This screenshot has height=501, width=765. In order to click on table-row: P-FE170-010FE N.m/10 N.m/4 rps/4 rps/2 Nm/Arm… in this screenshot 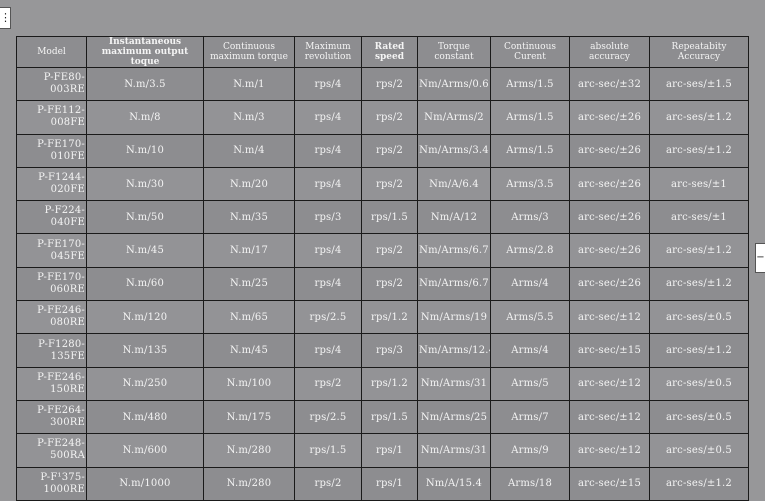, I will do `click(382, 150)`.